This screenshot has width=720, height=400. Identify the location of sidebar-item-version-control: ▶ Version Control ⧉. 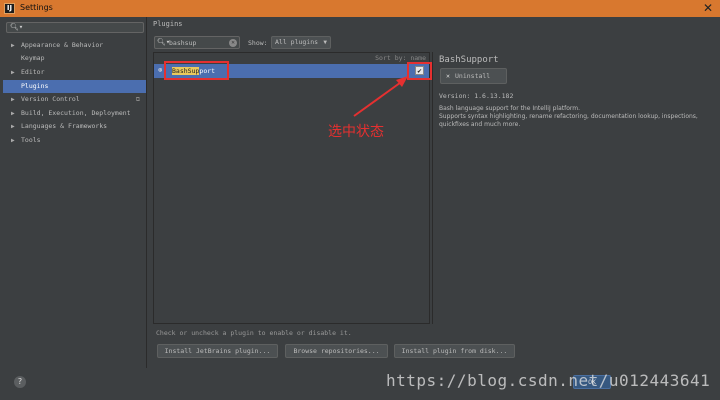
(74, 99).